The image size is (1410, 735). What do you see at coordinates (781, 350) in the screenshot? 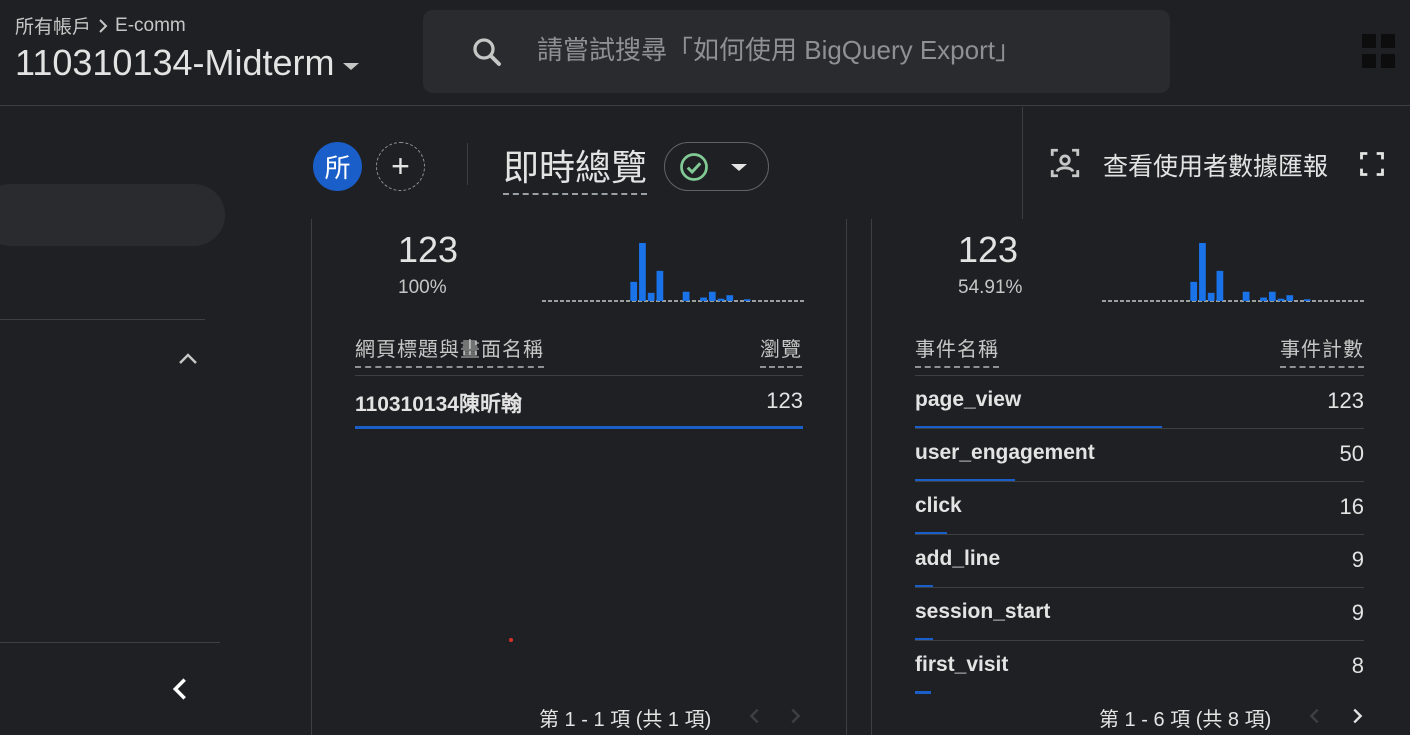
I see `col-views: 瀏覽` at bounding box center [781, 350].